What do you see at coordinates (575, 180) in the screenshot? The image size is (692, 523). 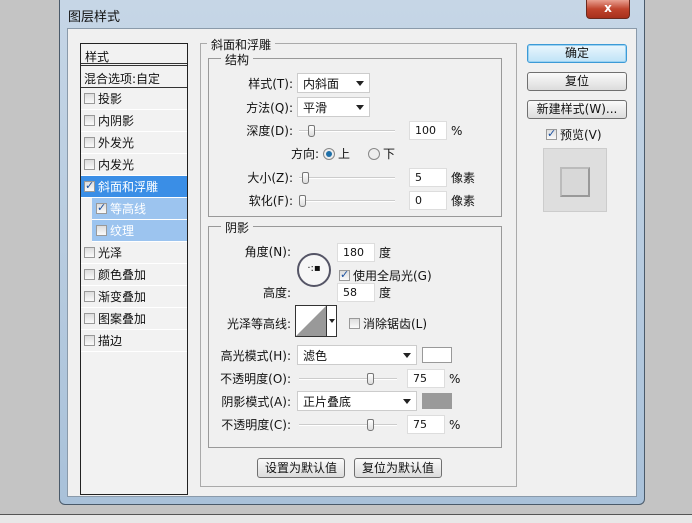 I see `style-preview` at bounding box center [575, 180].